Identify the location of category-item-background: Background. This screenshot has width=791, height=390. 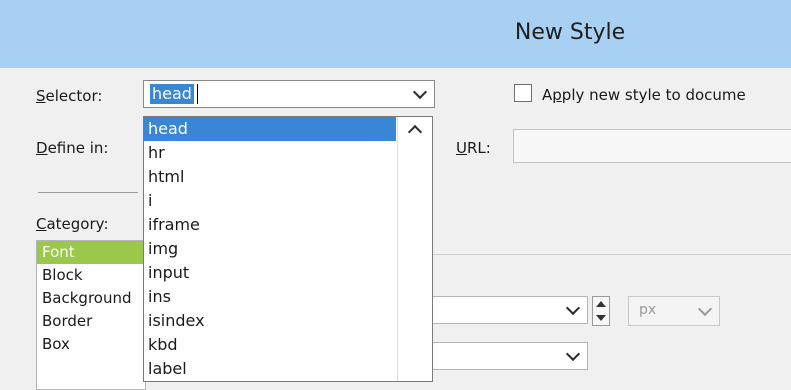
(91, 298).